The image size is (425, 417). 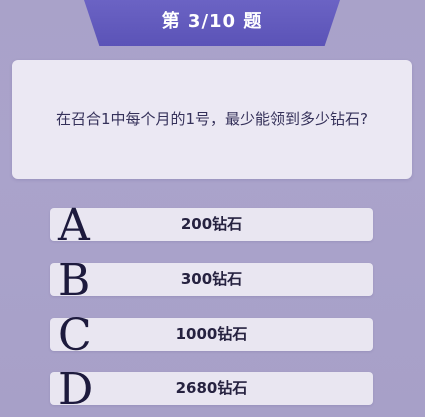 I want to click on option-b-label: 300钻石, so click(x=211, y=279).